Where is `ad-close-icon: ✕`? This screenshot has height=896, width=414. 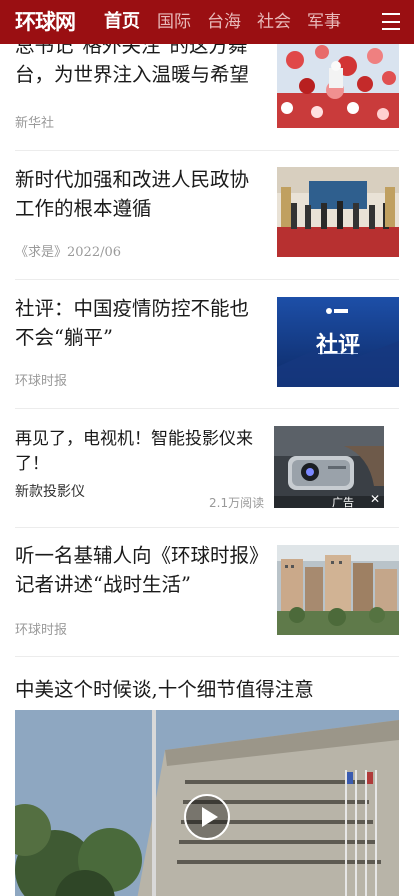
ad-close-icon: ✕ is located at coordinates (375, 499).